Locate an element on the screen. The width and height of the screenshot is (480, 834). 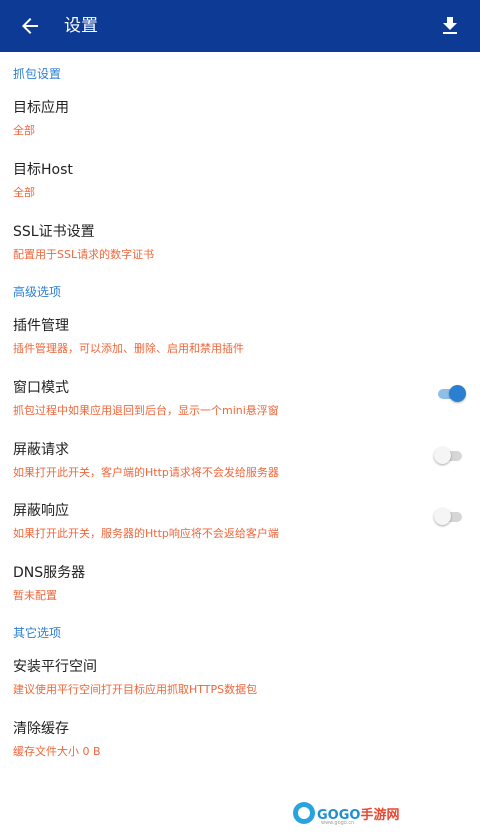
setting-summary: 配置用于SSL请求的数字证书 is located at coordinates (84, 254).